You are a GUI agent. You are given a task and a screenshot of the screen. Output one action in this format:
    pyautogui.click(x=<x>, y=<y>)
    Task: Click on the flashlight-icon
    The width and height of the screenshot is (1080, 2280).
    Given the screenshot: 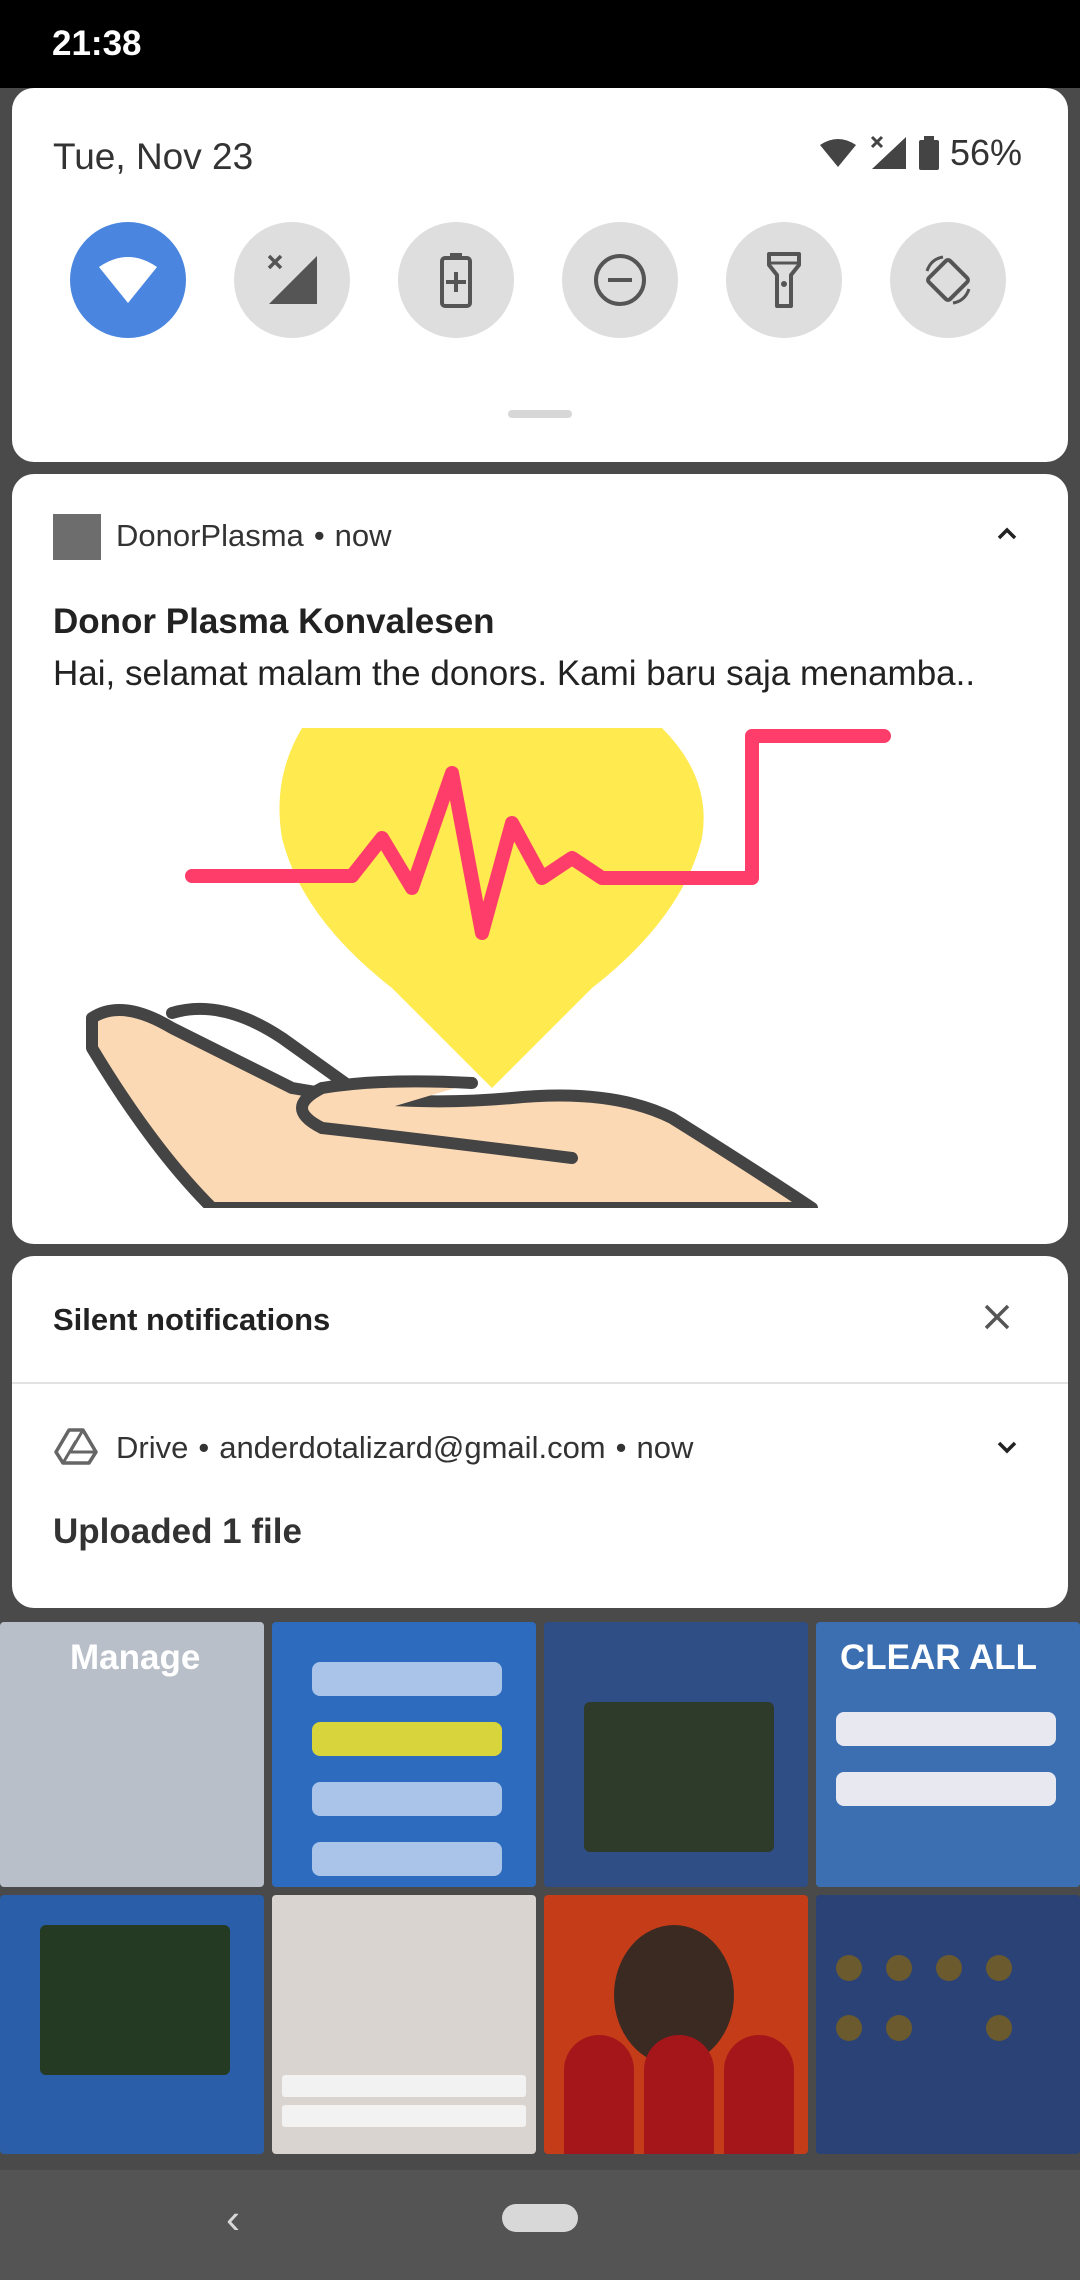 What is the action you would take?
    pyautogui.click(x=784, y=280)
    